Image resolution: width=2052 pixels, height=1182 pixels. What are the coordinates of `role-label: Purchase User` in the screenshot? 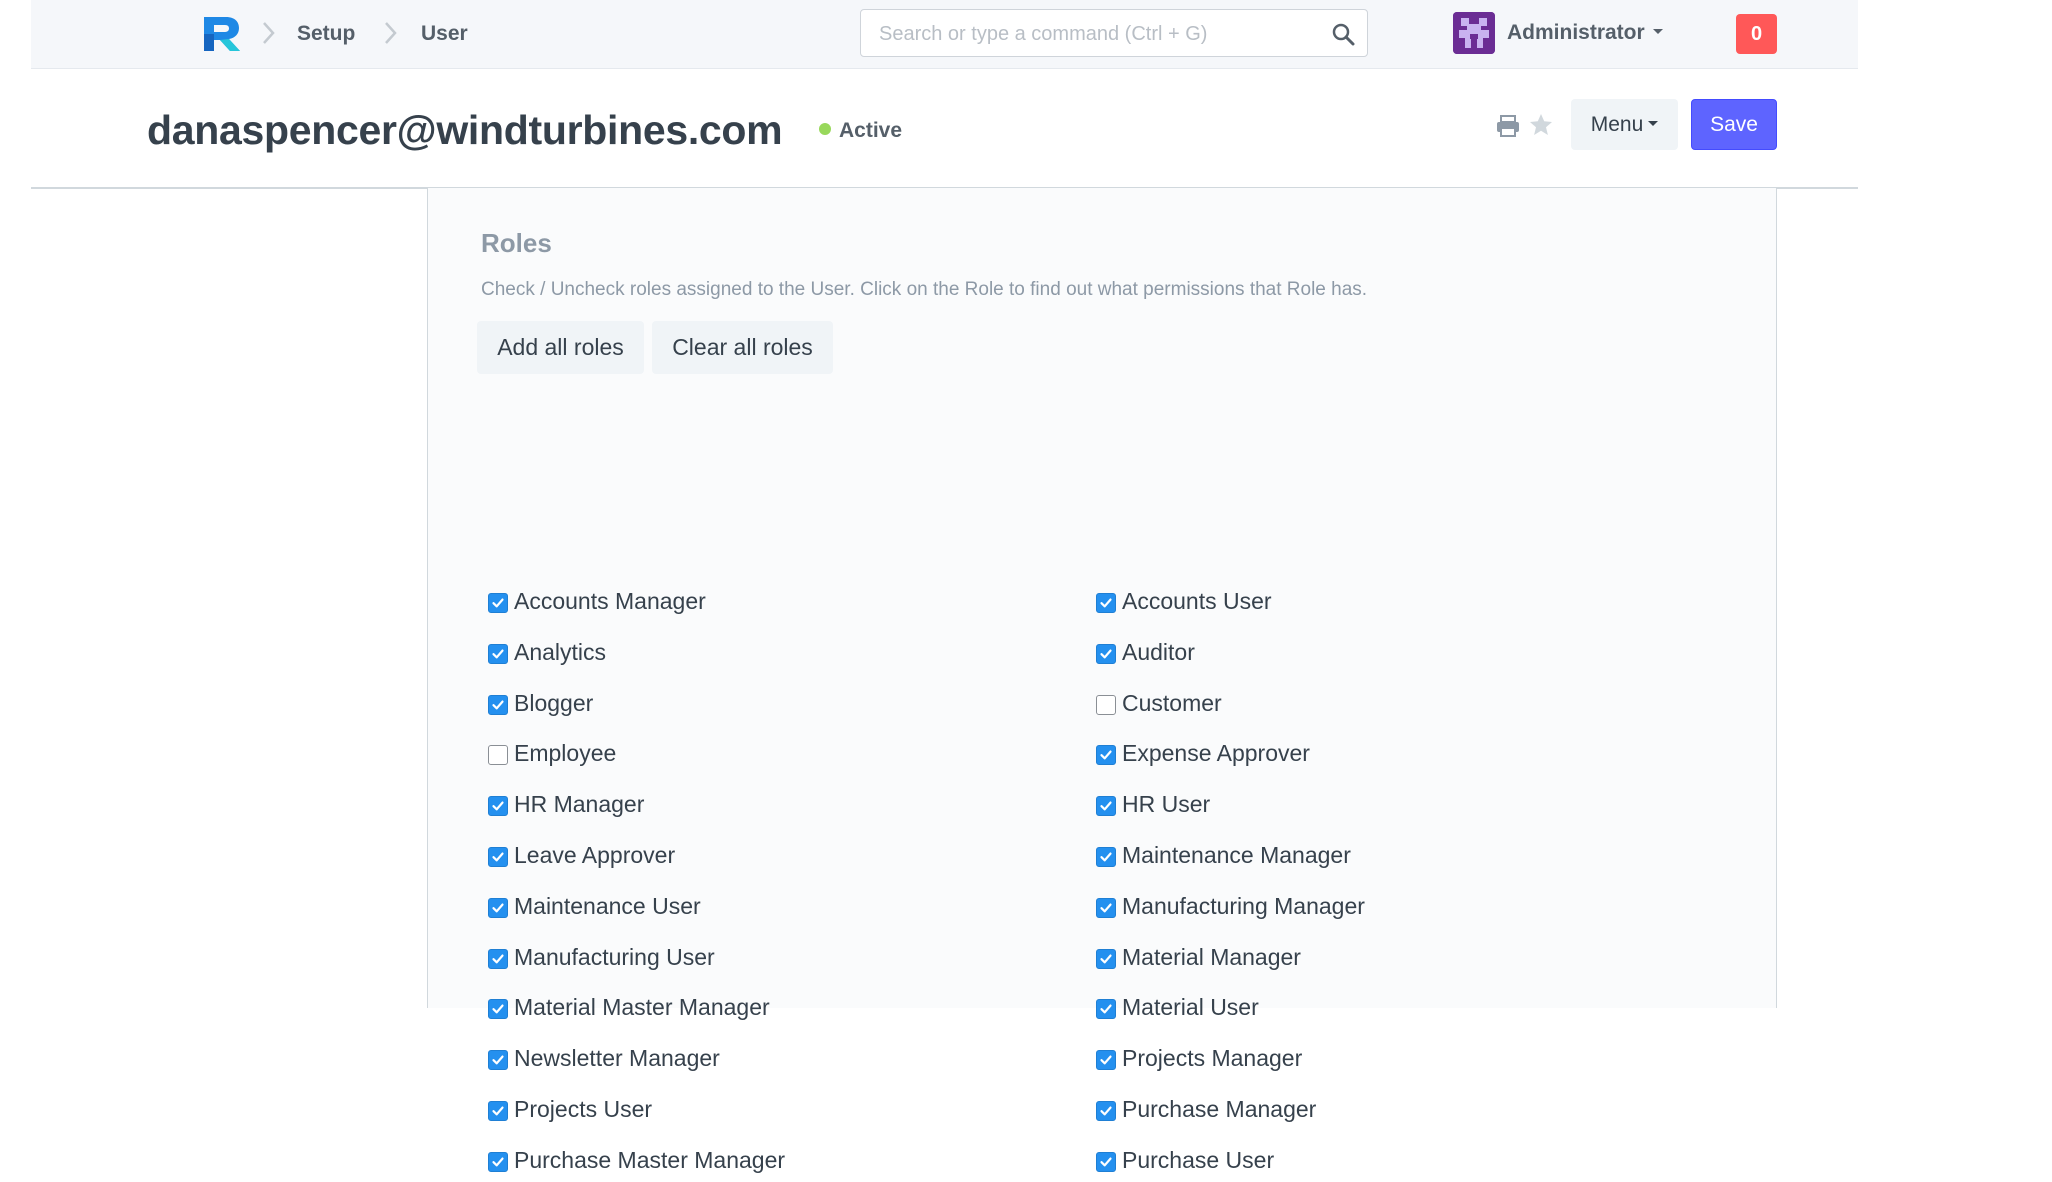 It's located at (1198, 1160).